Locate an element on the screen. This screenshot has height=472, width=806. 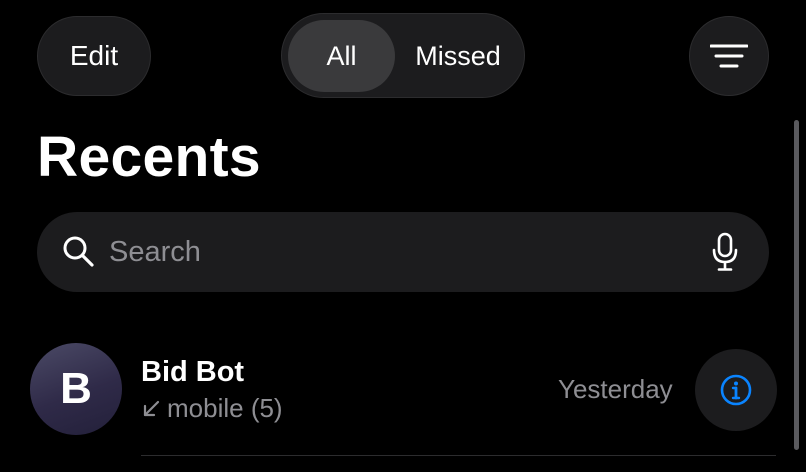
call-timestamp: Yesterday is located at coordinates (615, 389).